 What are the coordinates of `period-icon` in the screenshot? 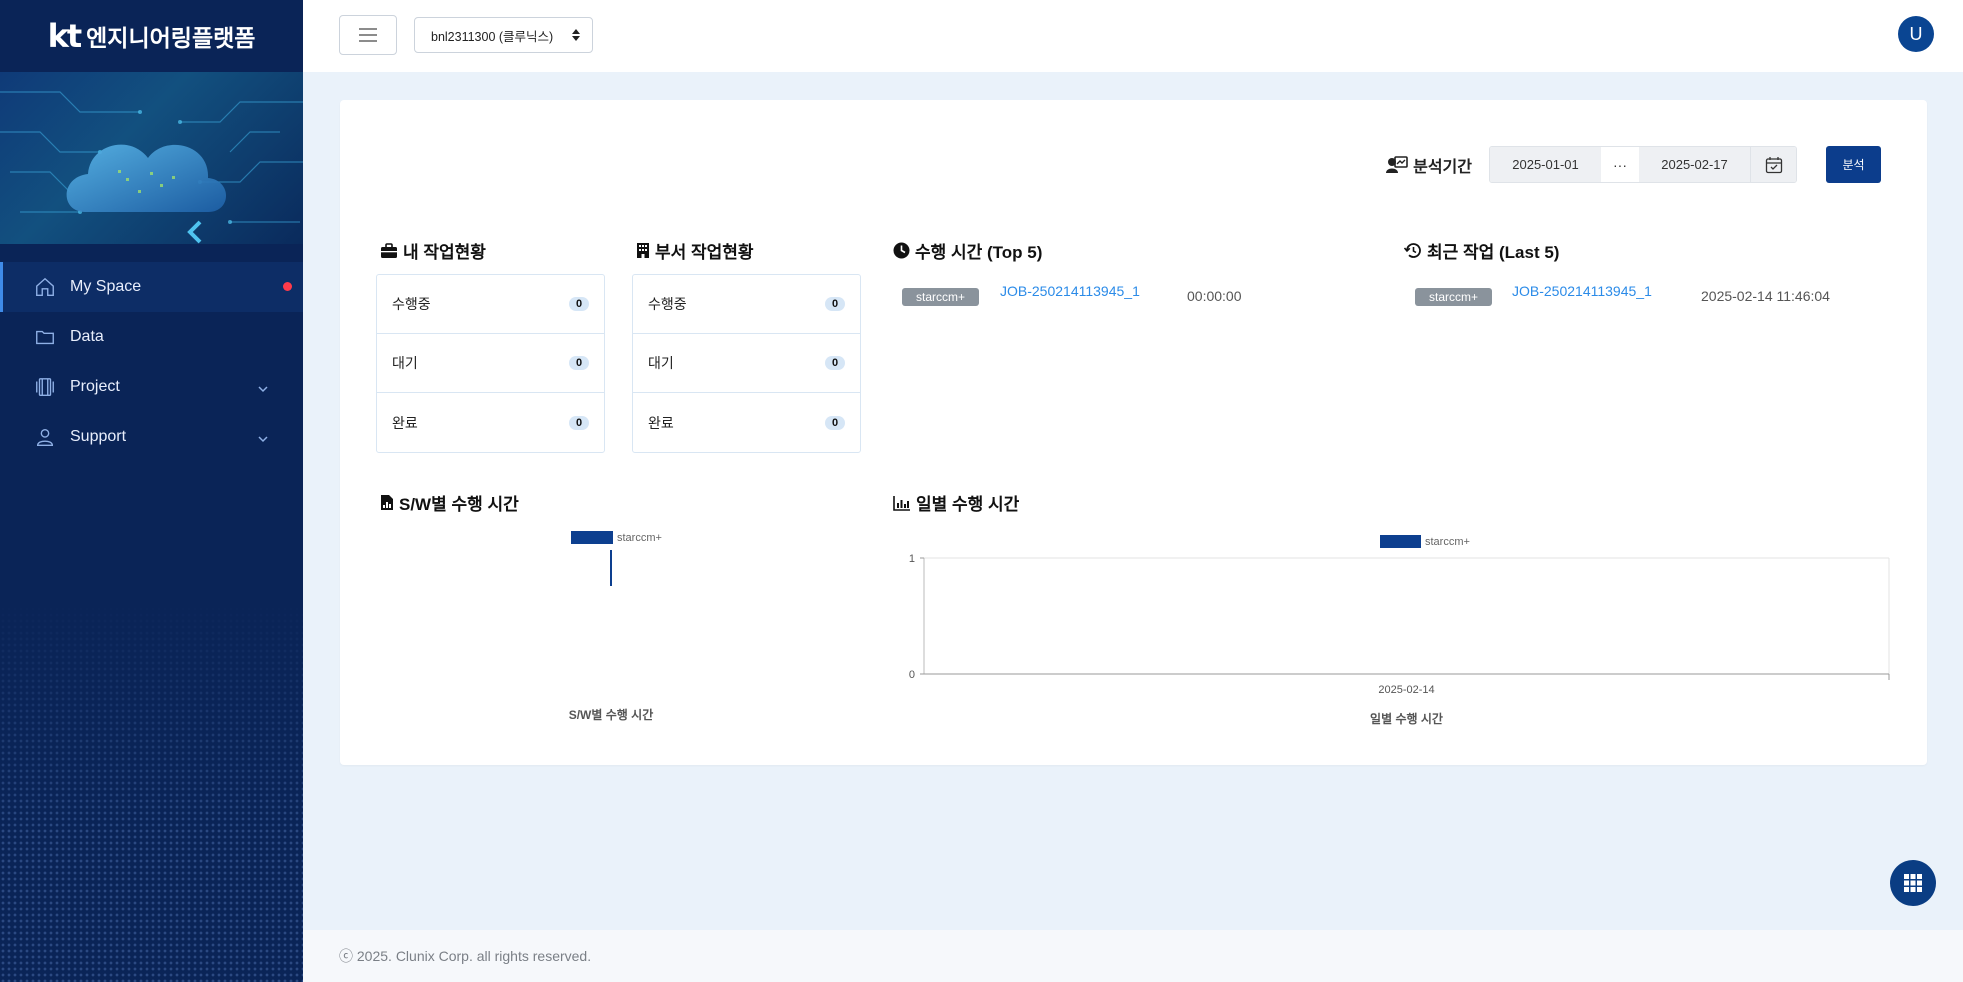 It's located at (1397, 164).